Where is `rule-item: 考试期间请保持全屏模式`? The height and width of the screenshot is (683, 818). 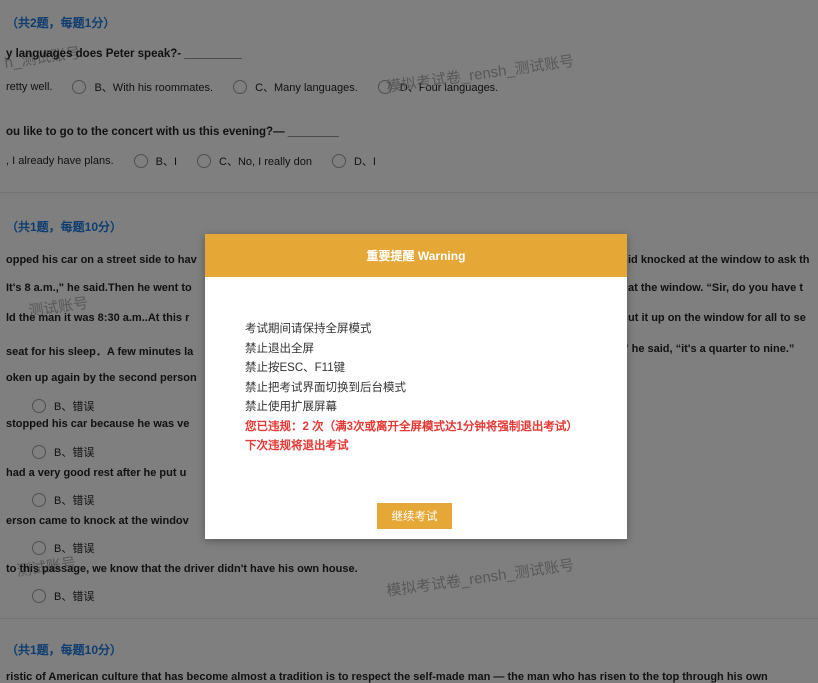 rule-item: 考试期间请保持全屏模式 is located at coordinates (308, 329).